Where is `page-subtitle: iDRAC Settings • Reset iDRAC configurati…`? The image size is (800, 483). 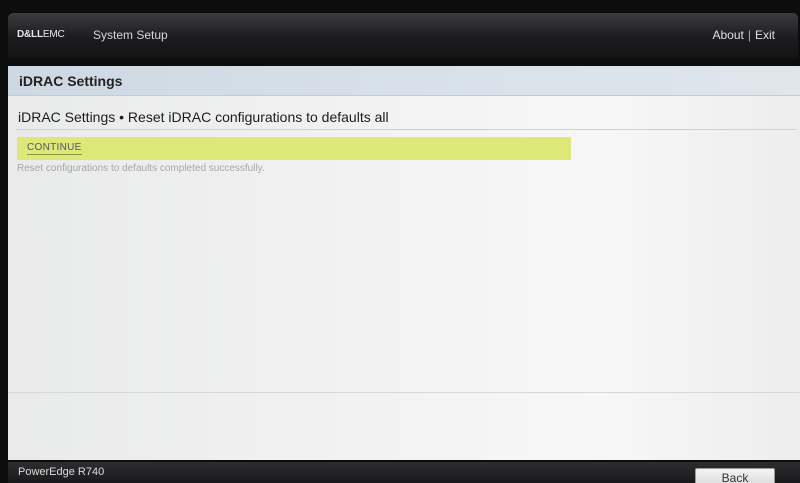 page-subtitle: iDRAC Settings • Reset iDRAC configurati… is located at coordinates (203, 117).